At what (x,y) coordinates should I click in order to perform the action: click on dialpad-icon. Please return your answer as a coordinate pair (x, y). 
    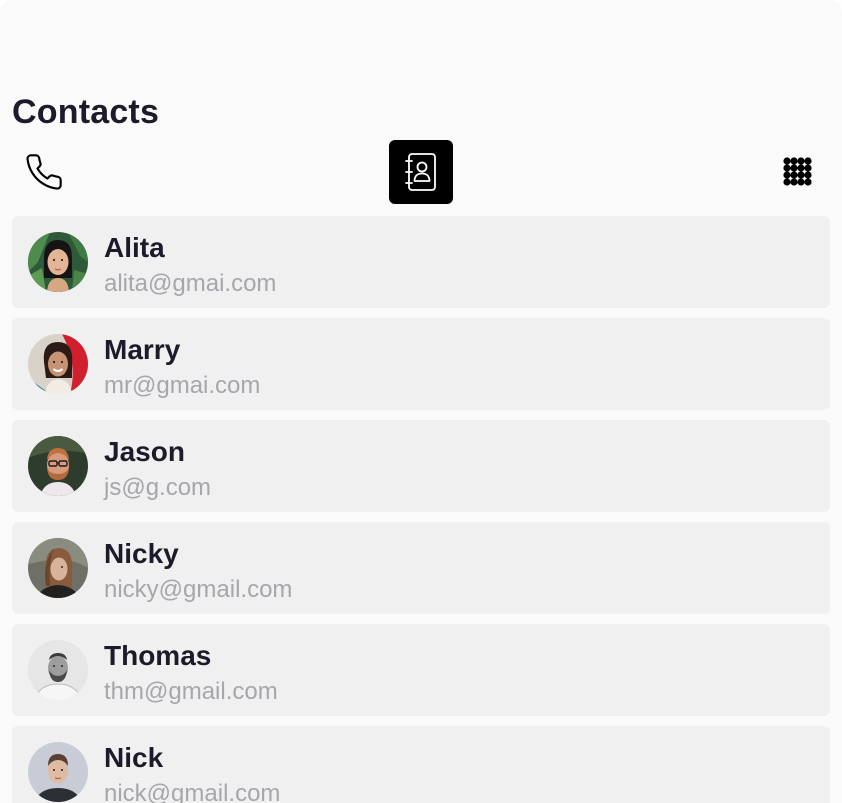
    Looking at the image, I should click on (797, 171).